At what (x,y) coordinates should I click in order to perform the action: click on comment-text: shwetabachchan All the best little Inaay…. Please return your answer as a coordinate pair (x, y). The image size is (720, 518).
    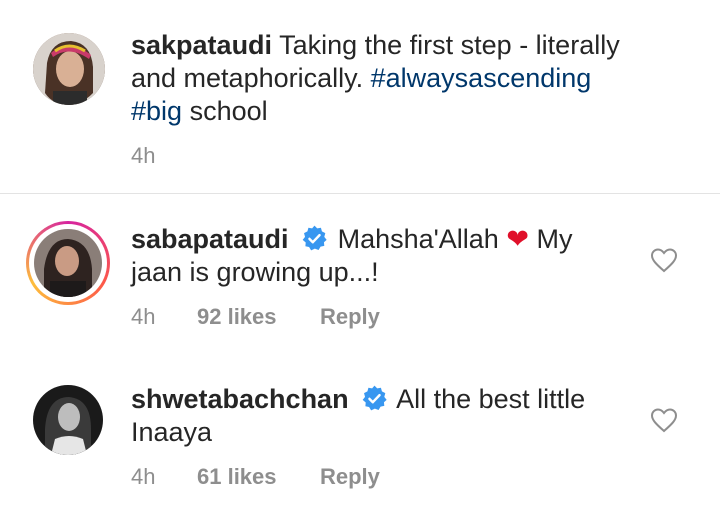
    Looking at the image, I should click on (381, 416).